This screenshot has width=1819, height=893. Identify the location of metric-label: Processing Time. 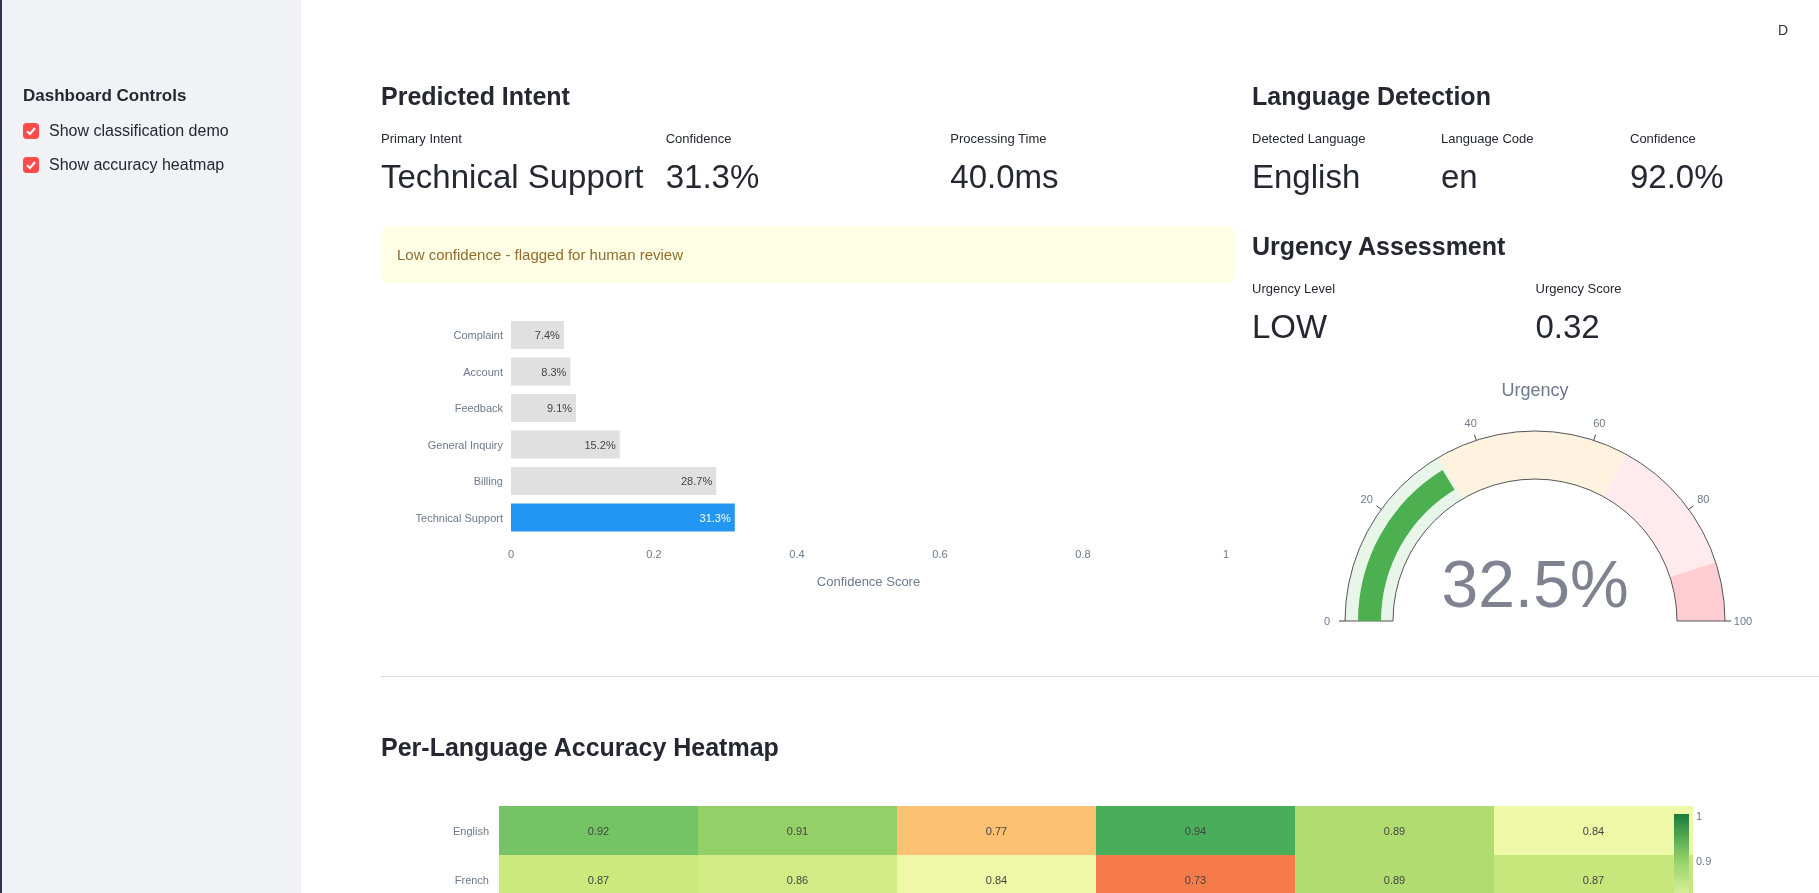
(999, 138).